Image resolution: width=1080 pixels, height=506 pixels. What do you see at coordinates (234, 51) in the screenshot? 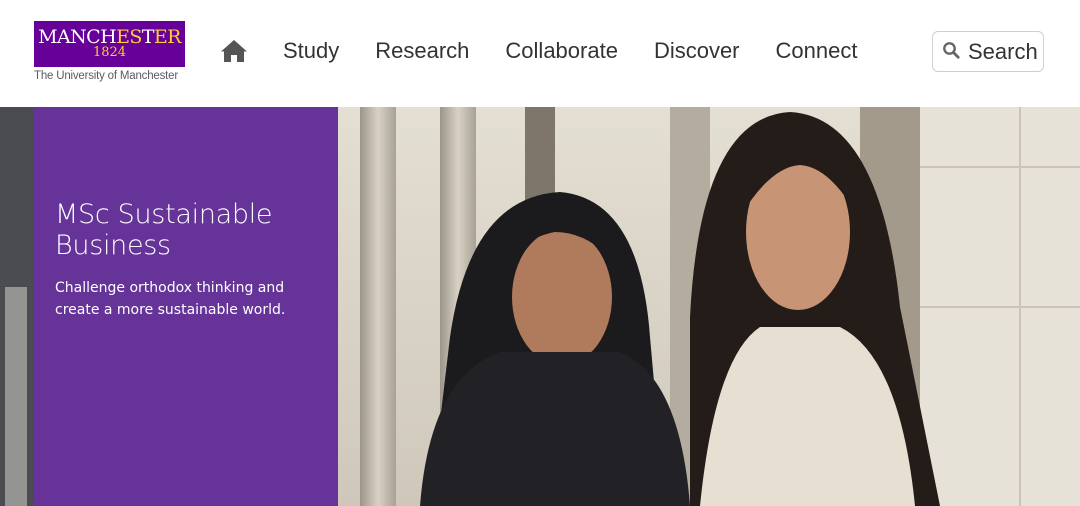
I see `home-icon` at bounding box center [234, 51].